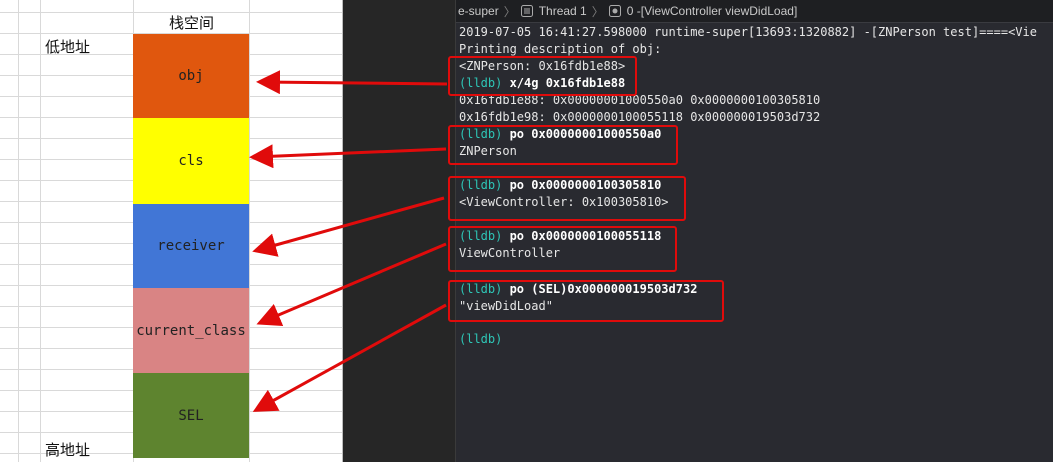 Image resolution: width=1053 pixels, height=462 pixels. What do you see at coordinates (351, 284) in the screenshot?
I see `arrow-to-current-class` at bounding box center [351, 284].